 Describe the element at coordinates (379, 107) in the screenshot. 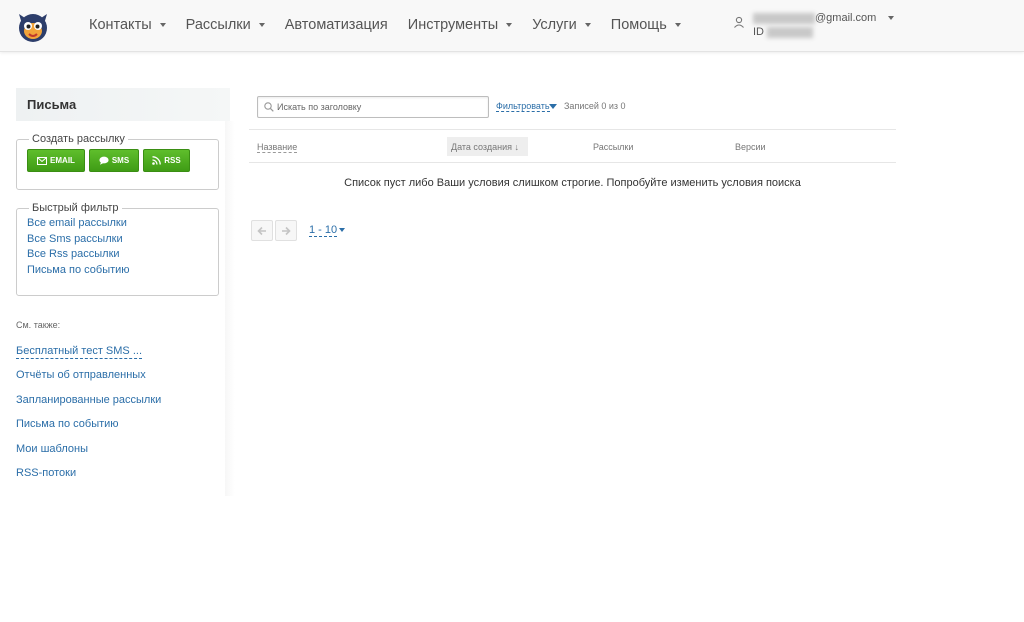

I see `search-input` at that location.